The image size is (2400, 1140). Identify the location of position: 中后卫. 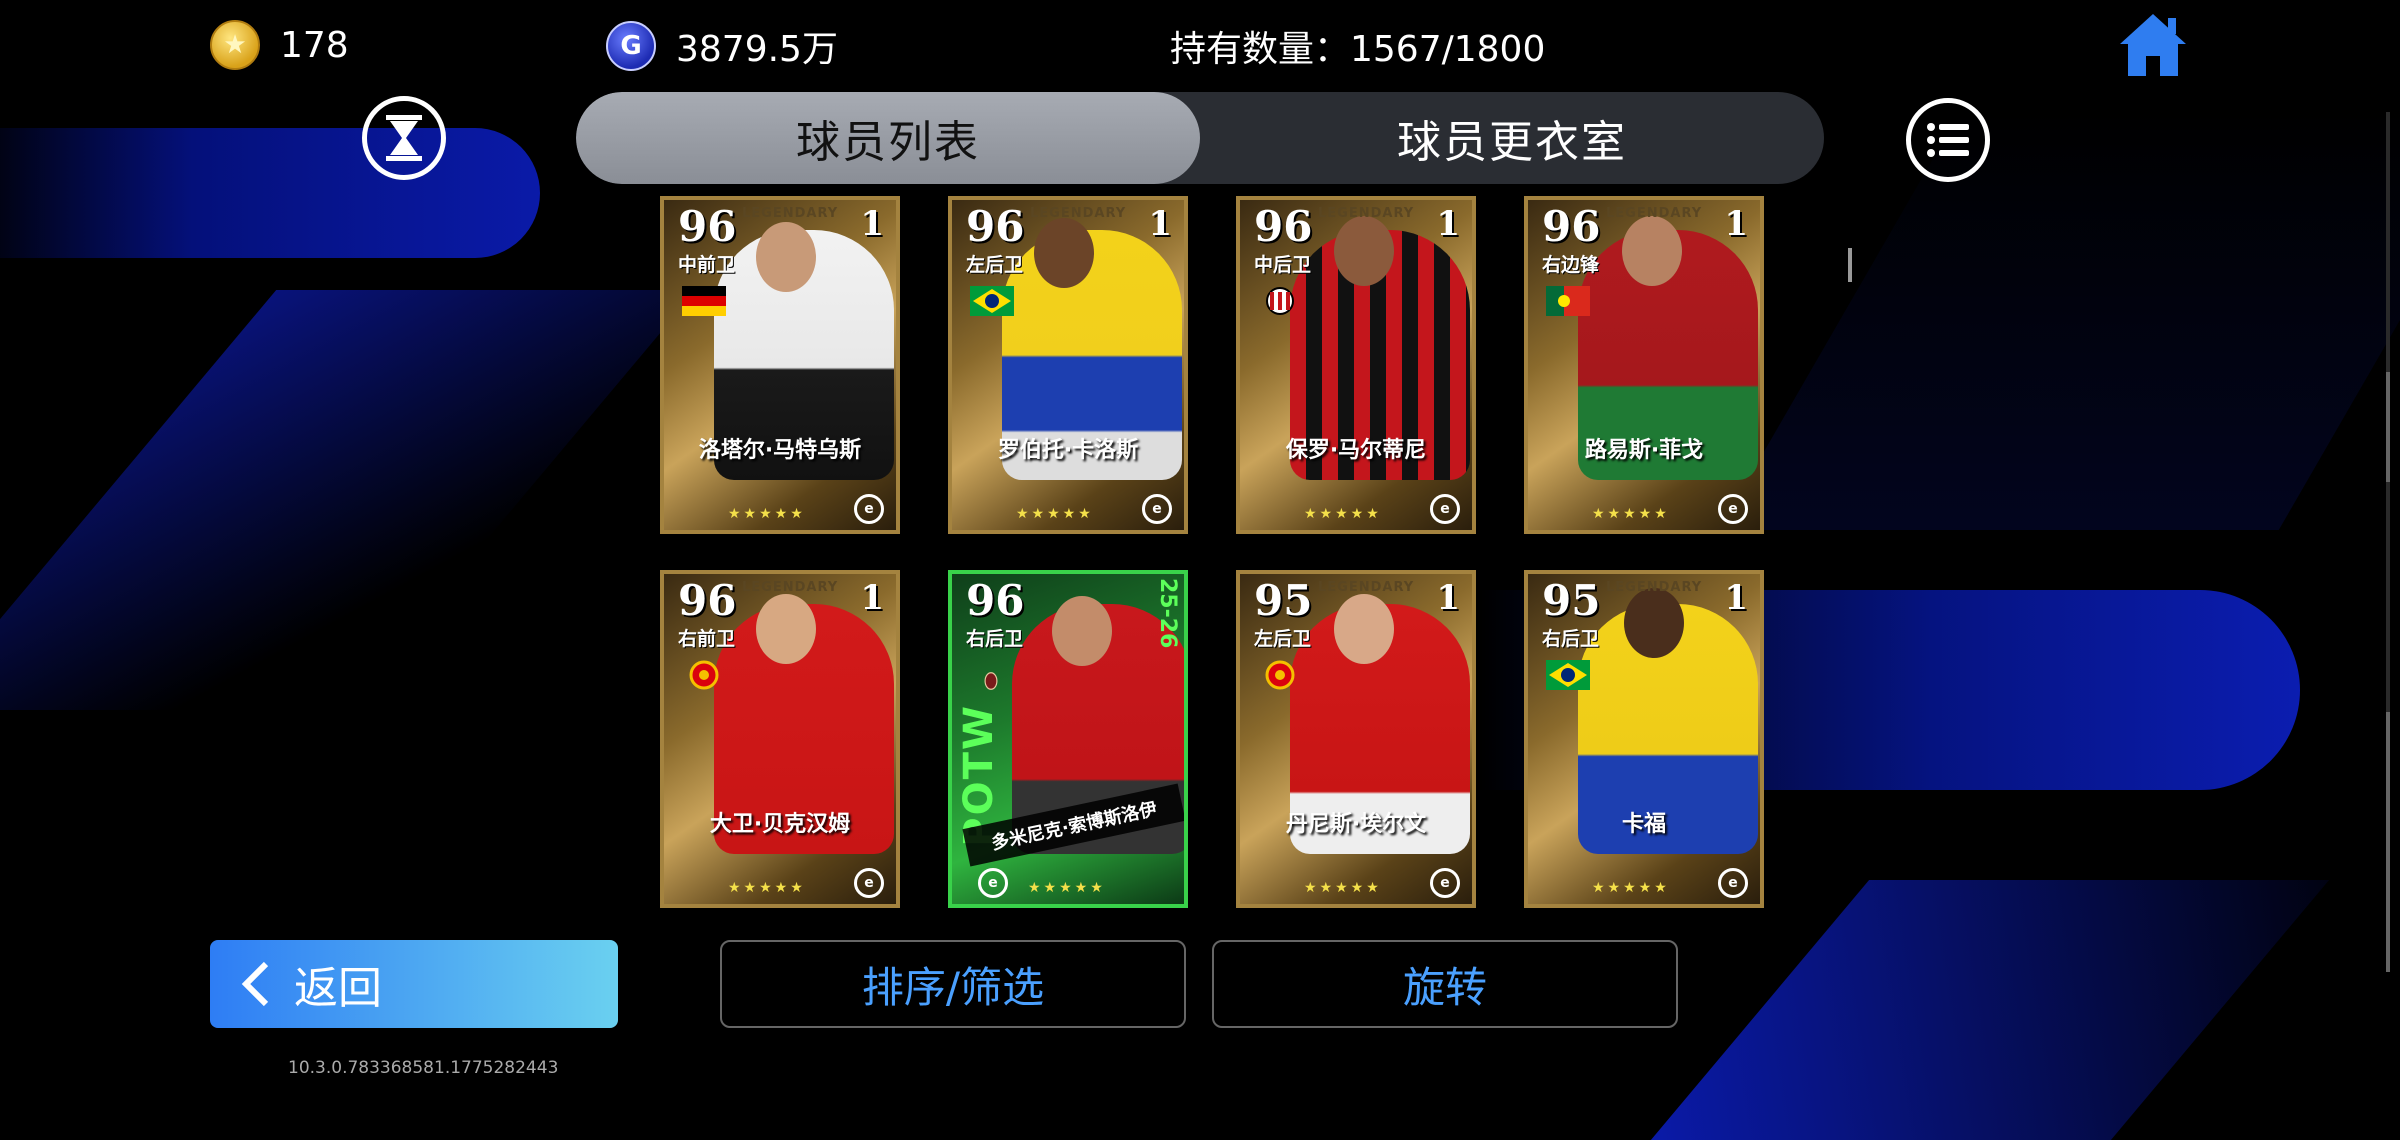
(1283, 265).